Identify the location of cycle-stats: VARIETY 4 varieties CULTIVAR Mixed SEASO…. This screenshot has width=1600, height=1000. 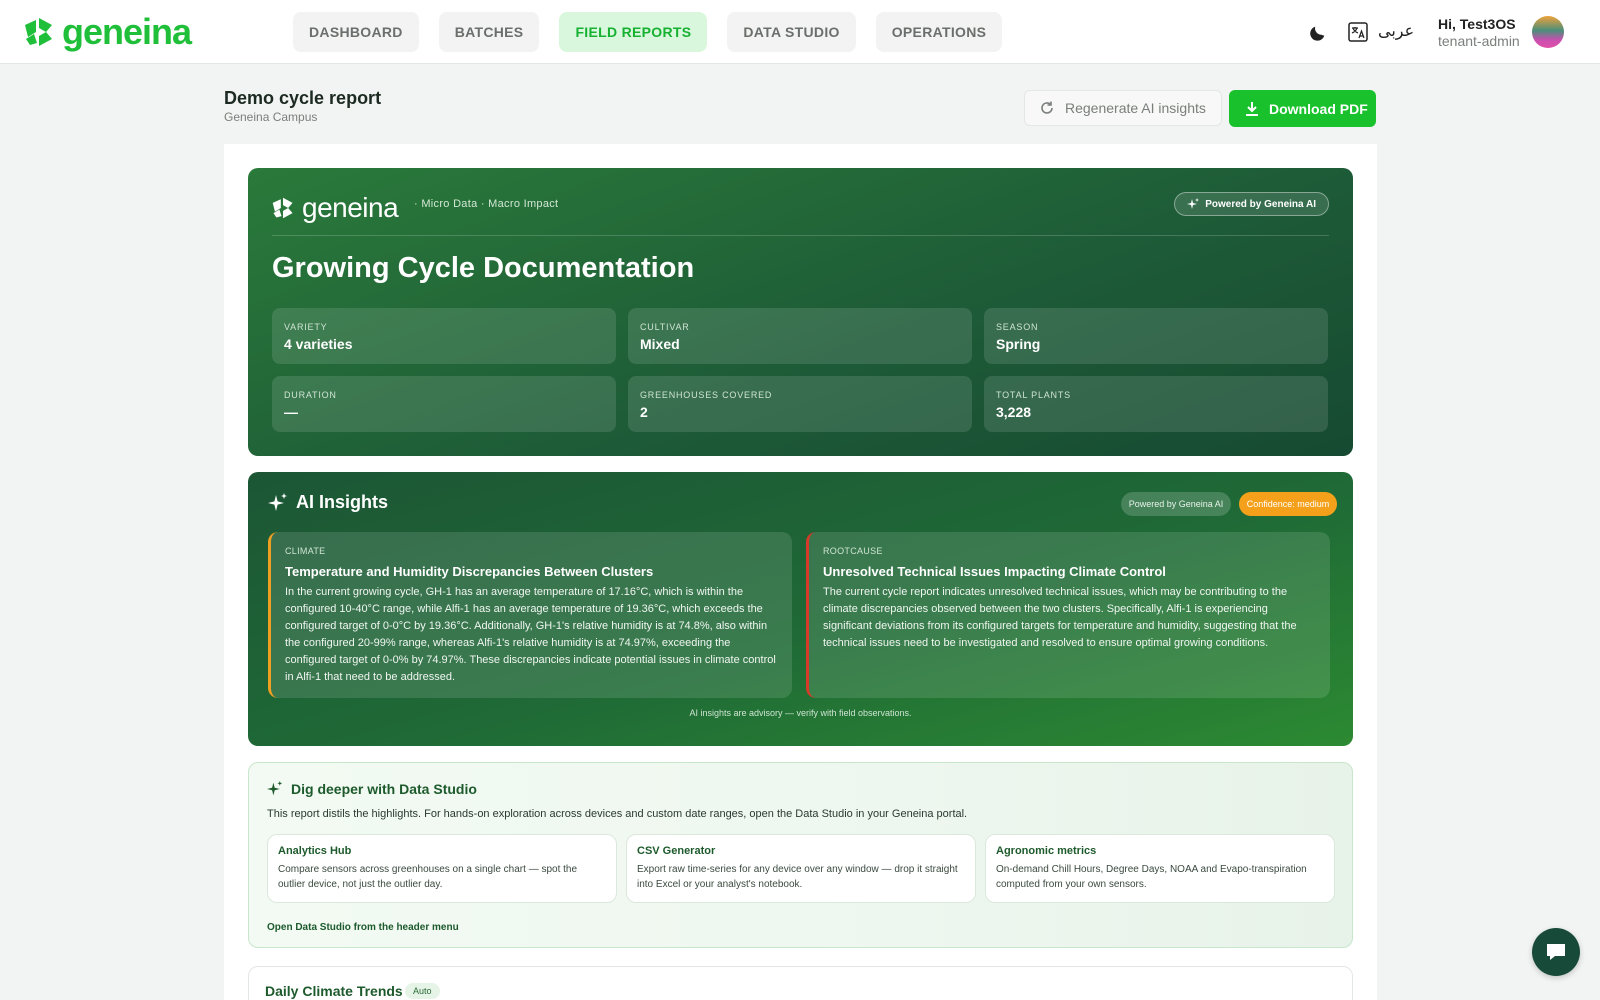
(800, 370).